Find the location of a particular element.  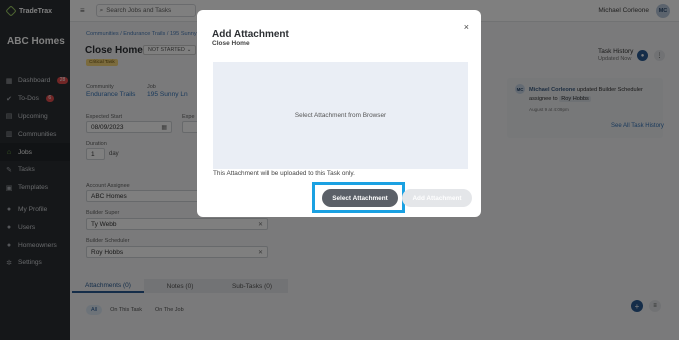

add-attachment-button: Add Attachment is located at coordinates (437, 198).